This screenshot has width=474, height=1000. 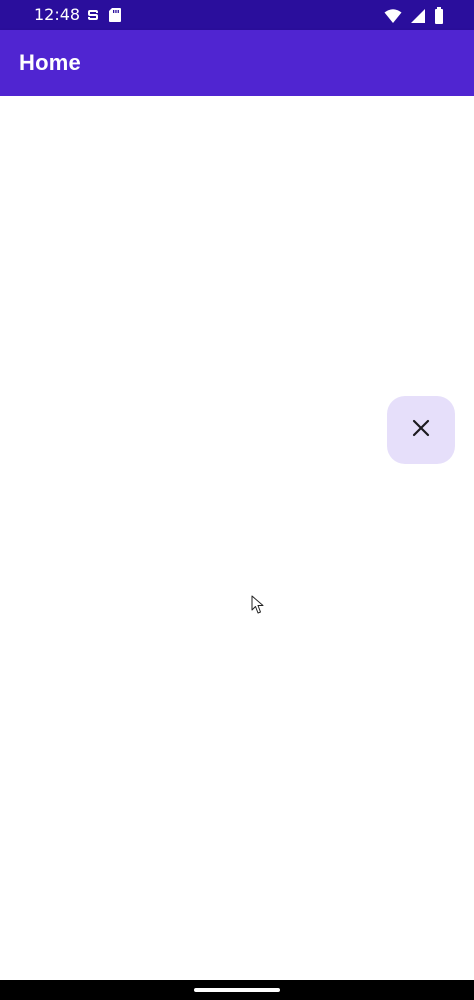 What do you see at coordinates (93, 17) in the screenshot?
I see `sync-icon` at bounding box center [93, 17].